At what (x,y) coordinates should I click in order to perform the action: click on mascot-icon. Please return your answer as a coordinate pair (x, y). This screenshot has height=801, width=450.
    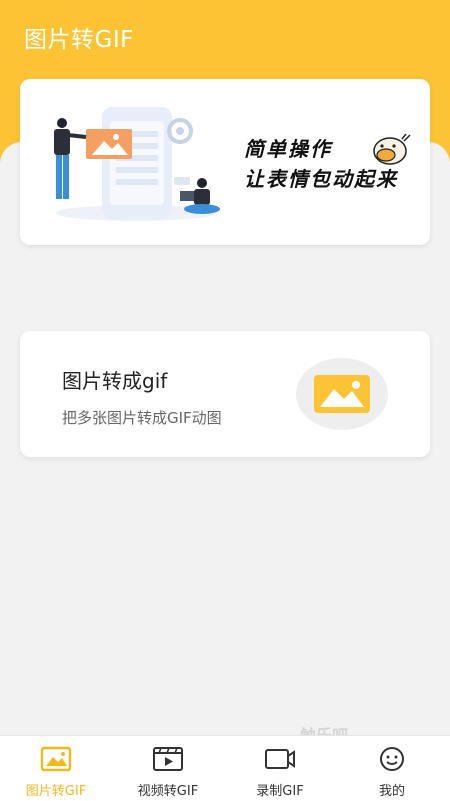
    Looking at the image, I should click on (392, 149).